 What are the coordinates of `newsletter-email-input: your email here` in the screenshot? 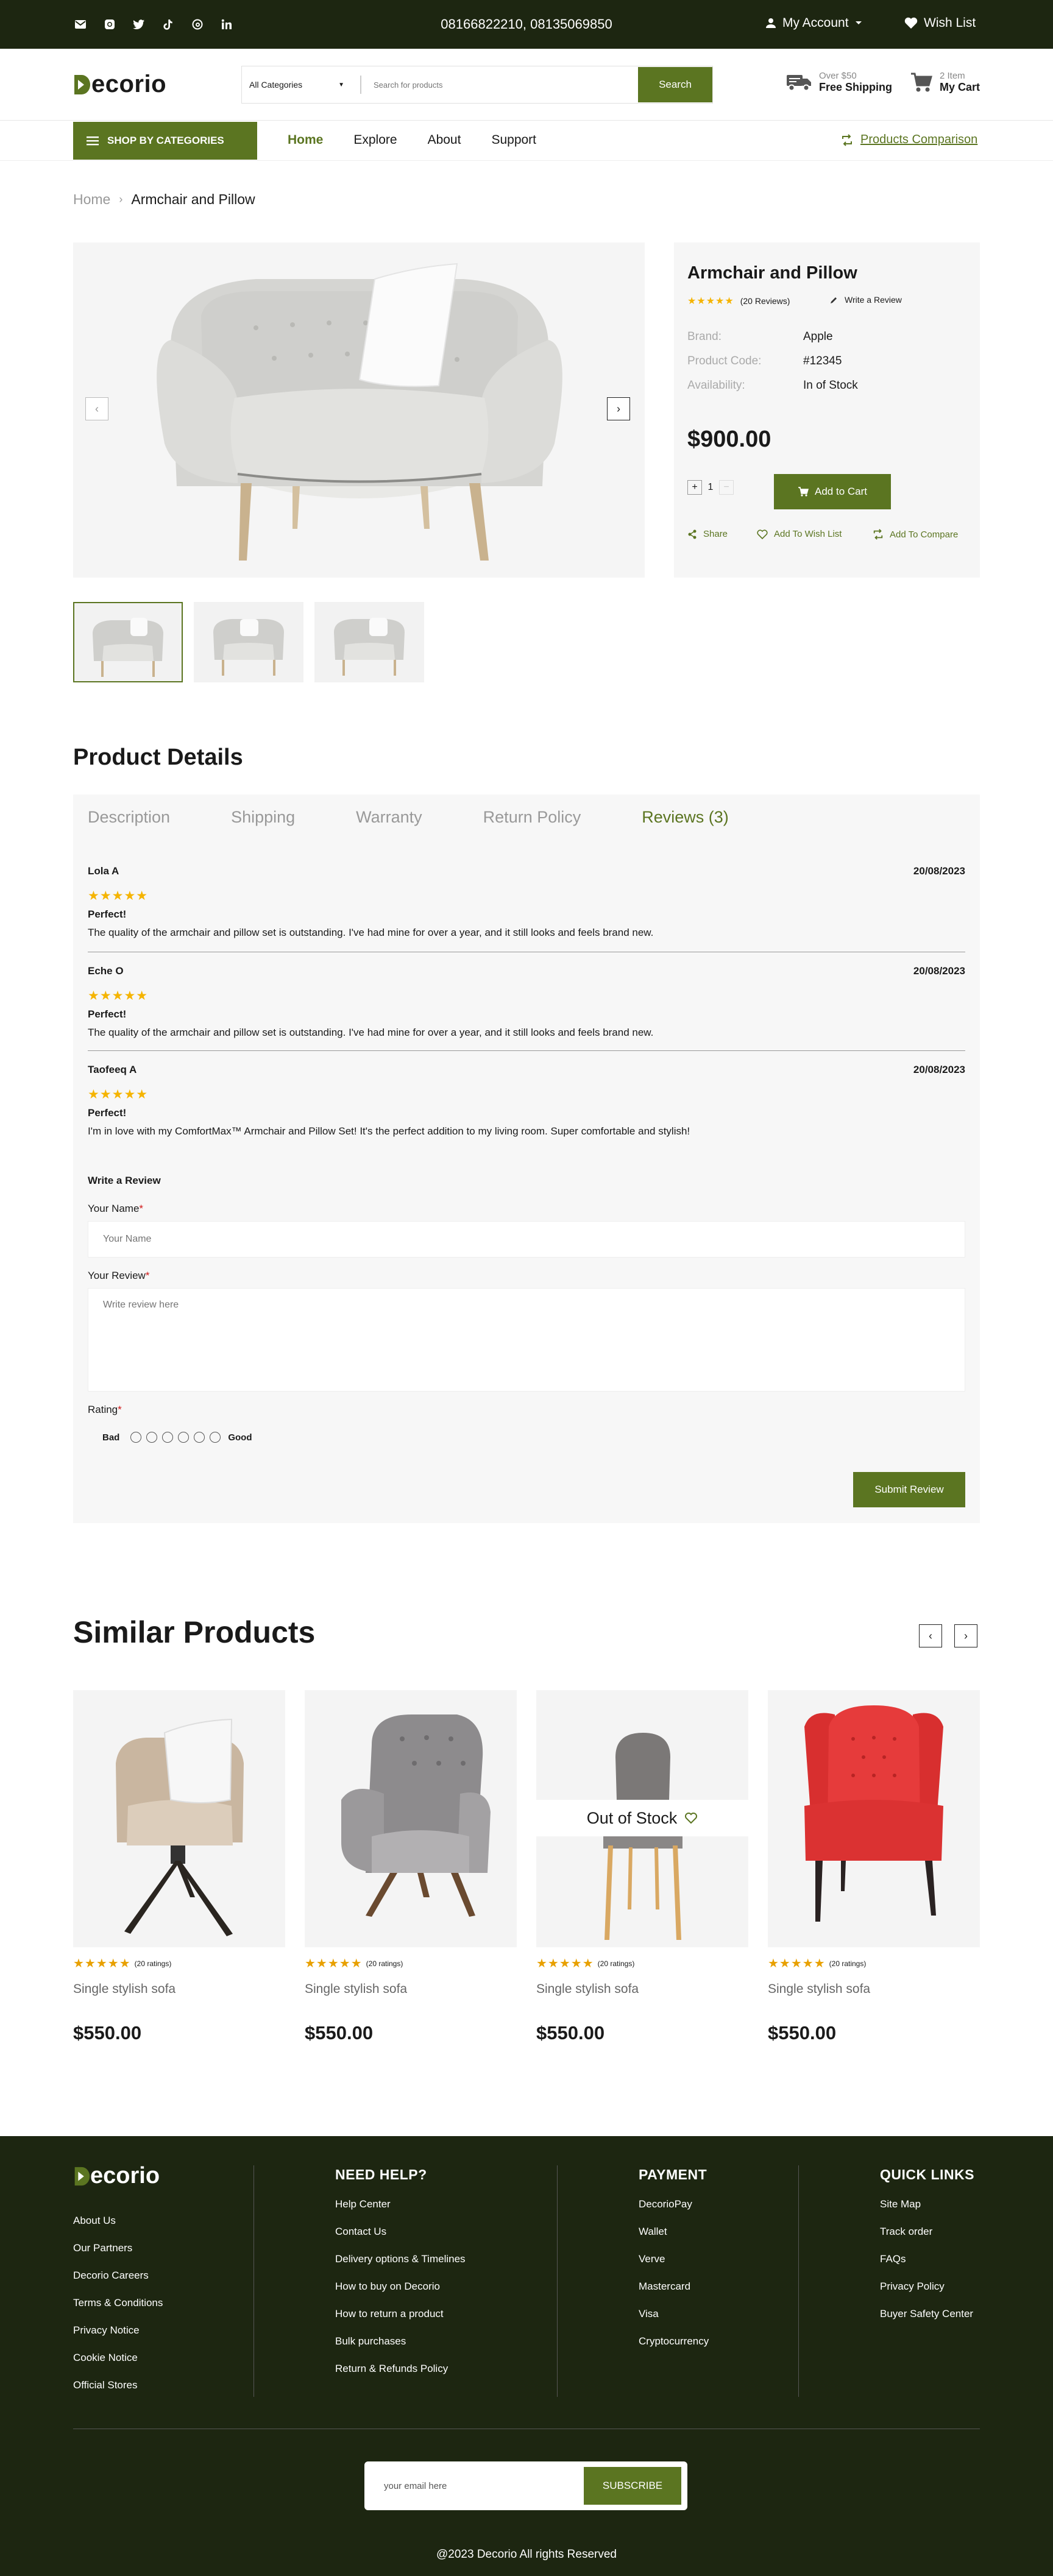 It's located at (475, 2486).